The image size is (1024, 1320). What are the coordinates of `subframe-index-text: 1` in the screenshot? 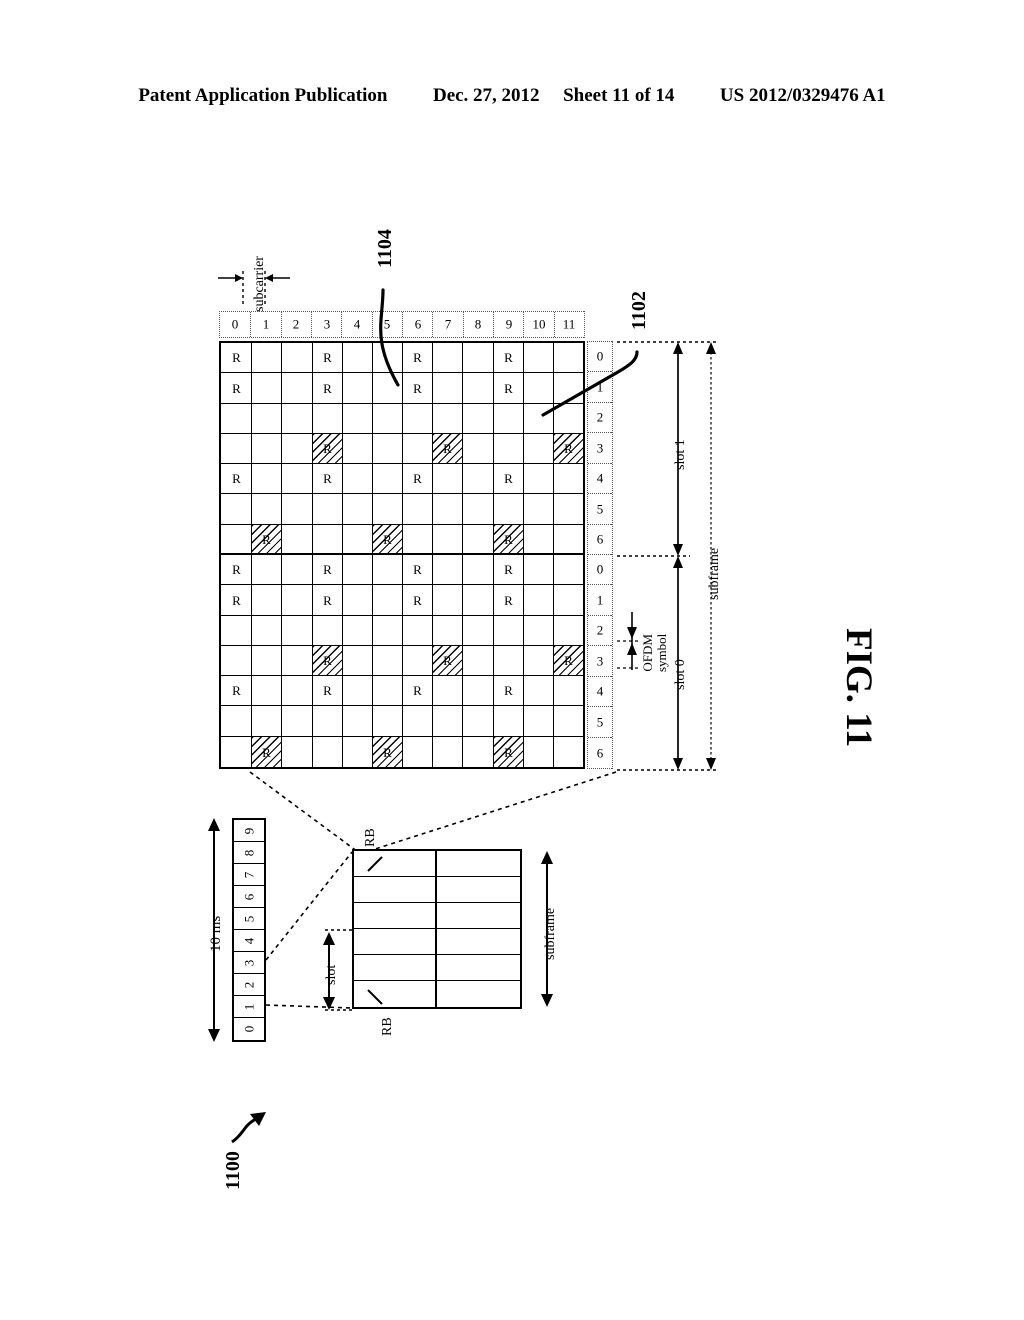 It's located at (248, 1006).